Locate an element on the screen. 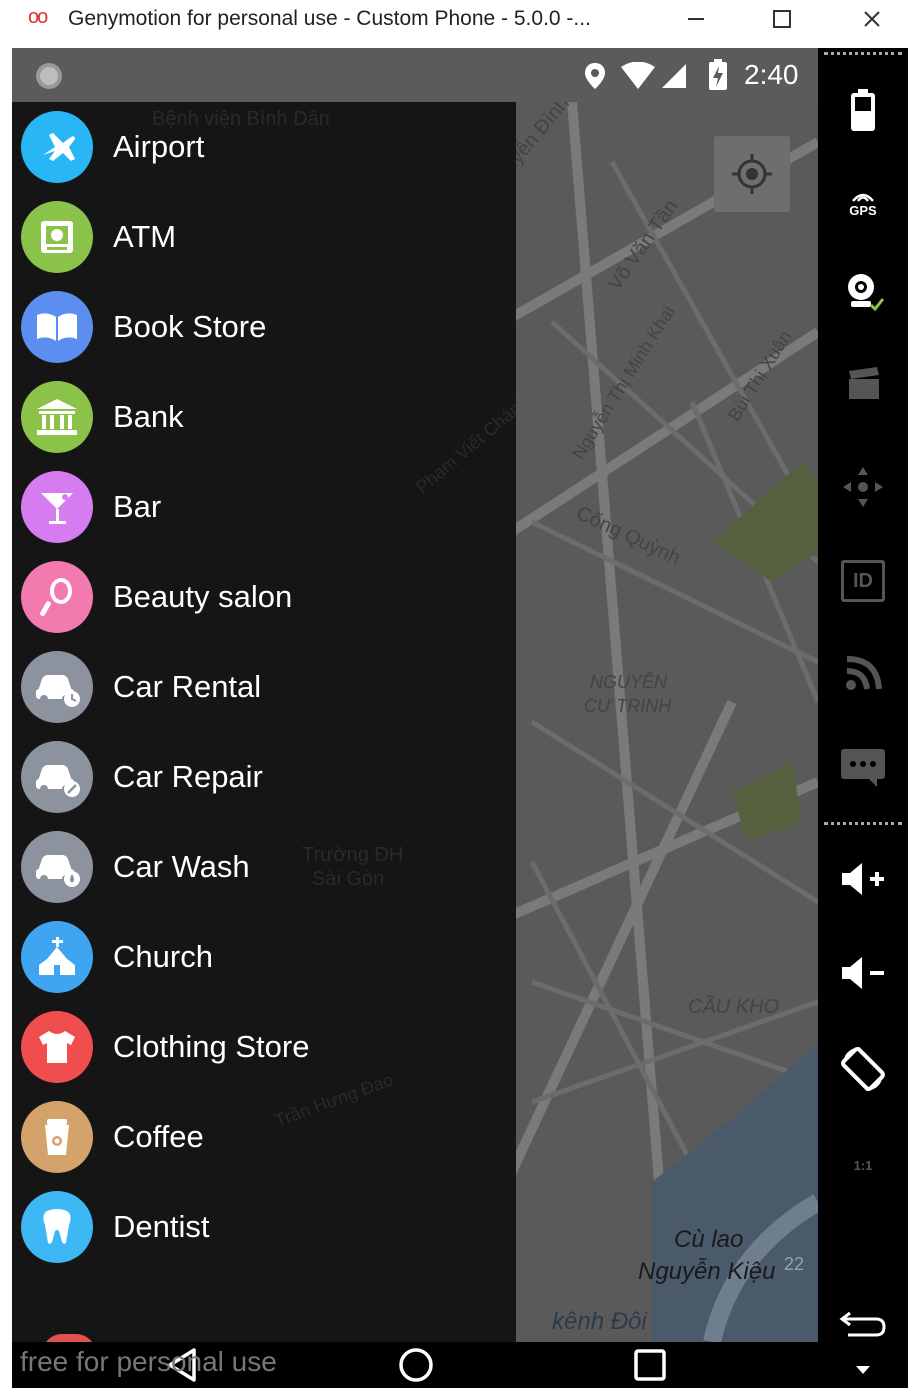  pixel-perfect-button: 1:1 is located at coordinates (863, 1165).